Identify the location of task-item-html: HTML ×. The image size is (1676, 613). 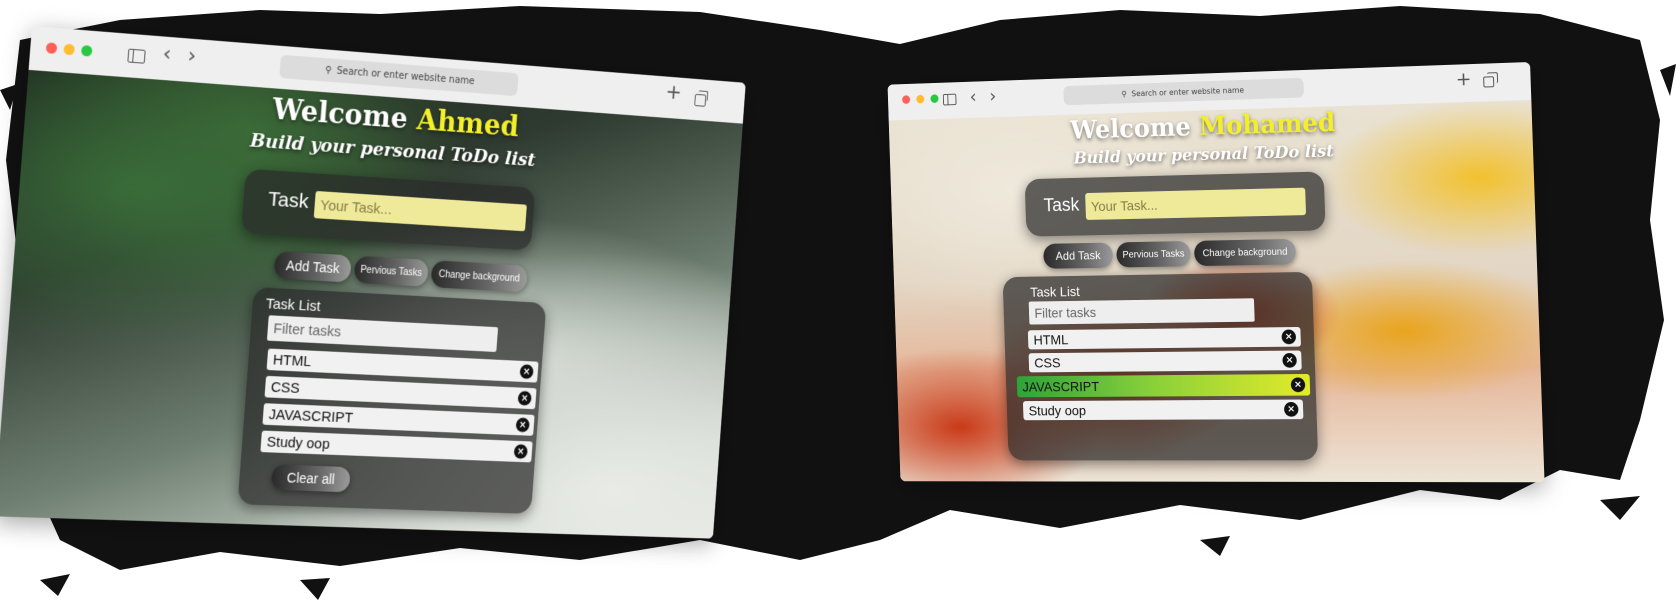
(1164, 338).